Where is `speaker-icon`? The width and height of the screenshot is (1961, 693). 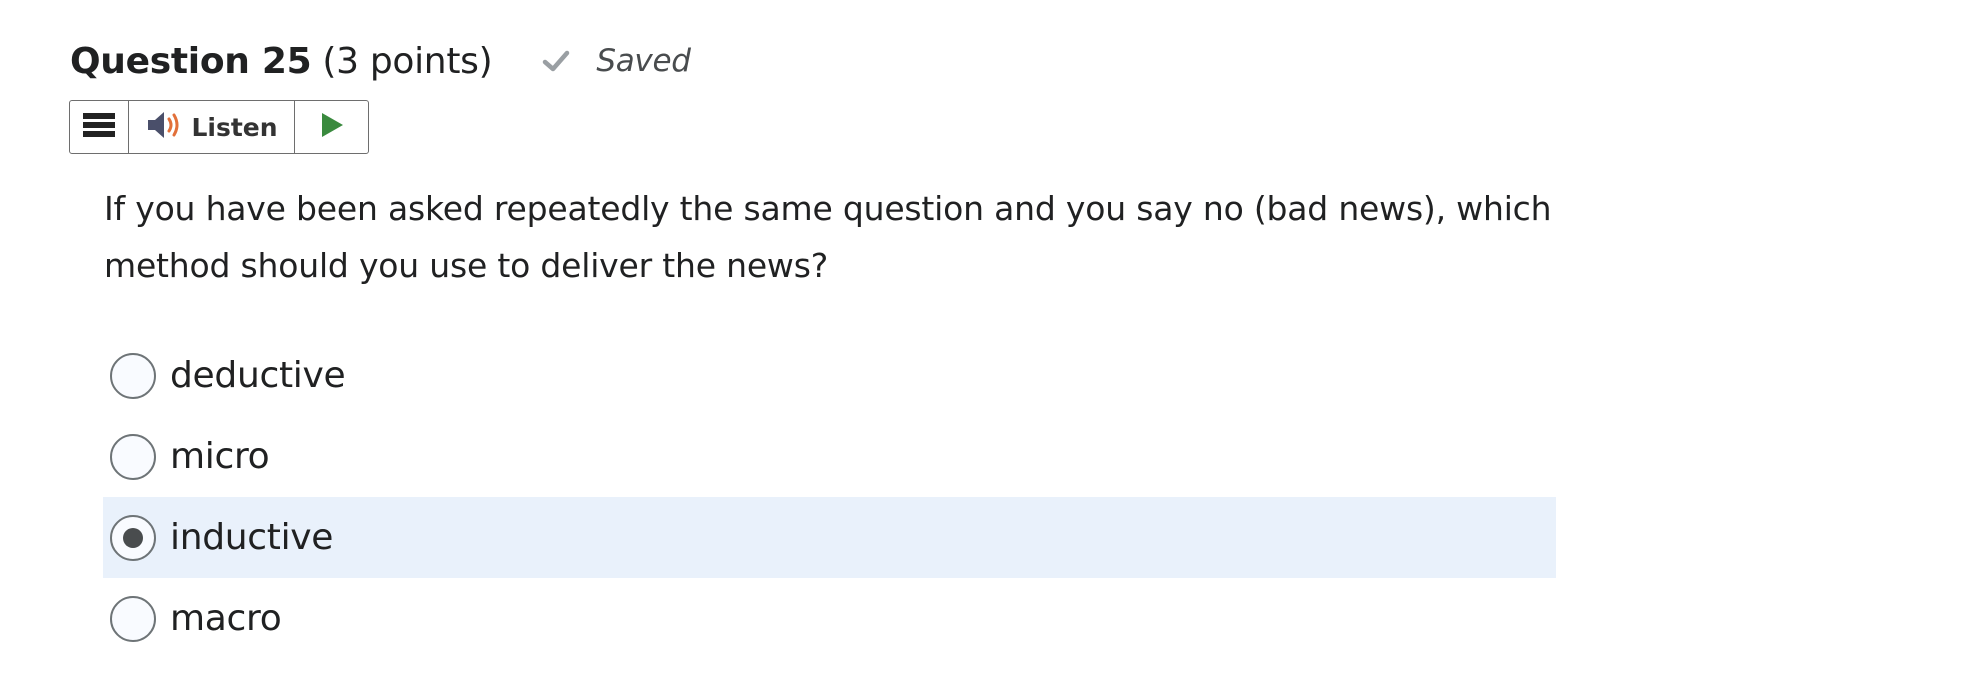
speaker-icon is located at coordinates (165, 127).